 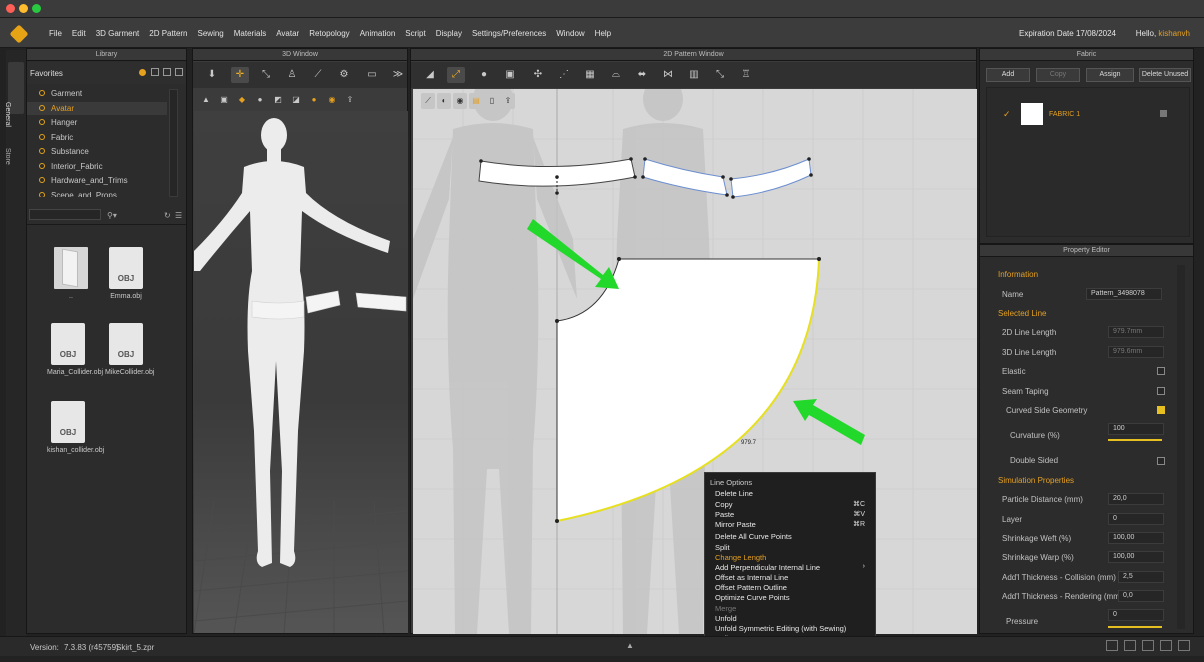 What do you see at coordinates (1141, 577) in the screenshot?
I see `thickness-collision-field: 2,5` at bounding box center [1141, 577].